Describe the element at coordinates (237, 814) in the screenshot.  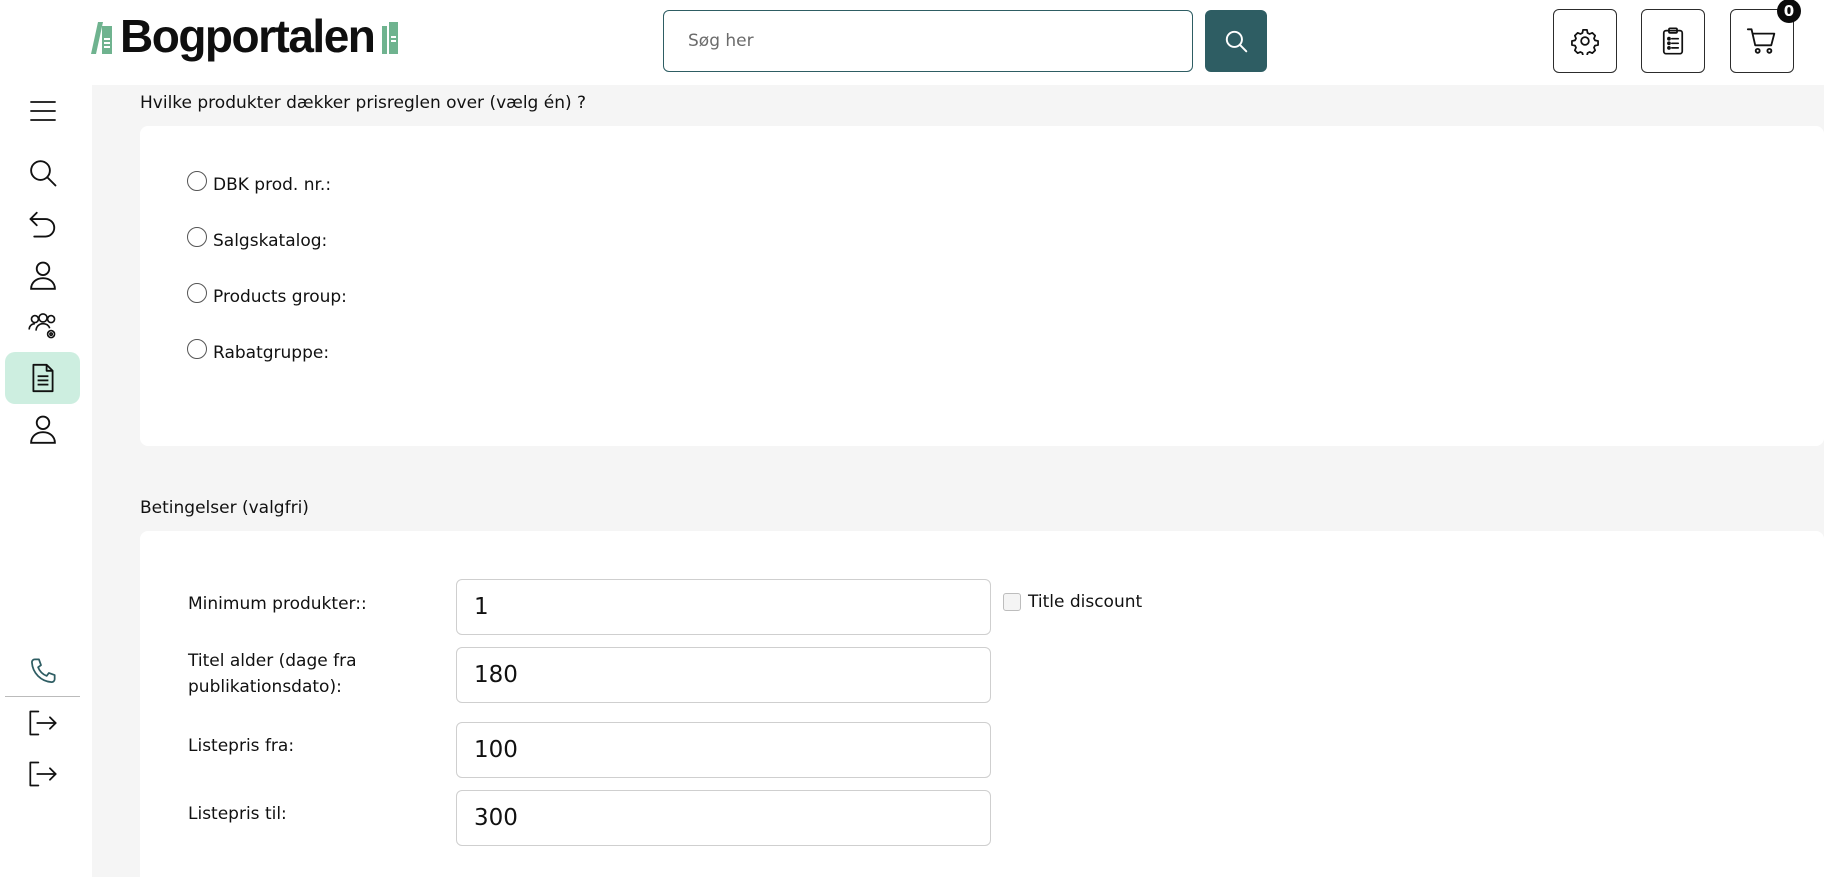
I see `list-price-to-label: Listepris til:` at that location.